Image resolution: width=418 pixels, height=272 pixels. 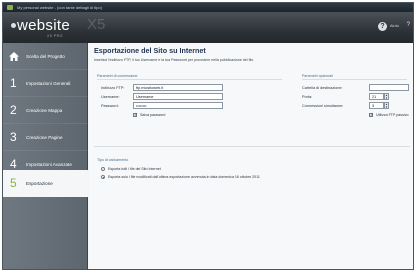 I want to click on app-icon, so click(x=10, y=7).